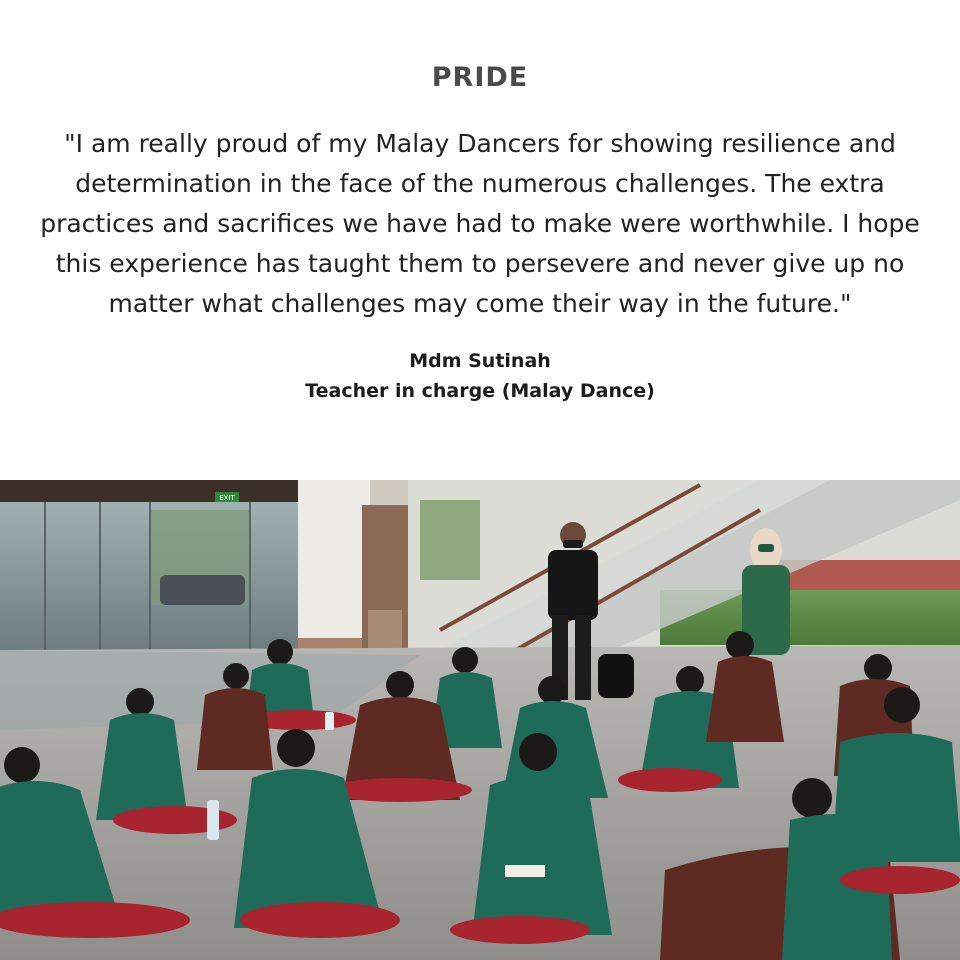  I want to click on author-name: Mdm Sutinah, so click(480, 361).